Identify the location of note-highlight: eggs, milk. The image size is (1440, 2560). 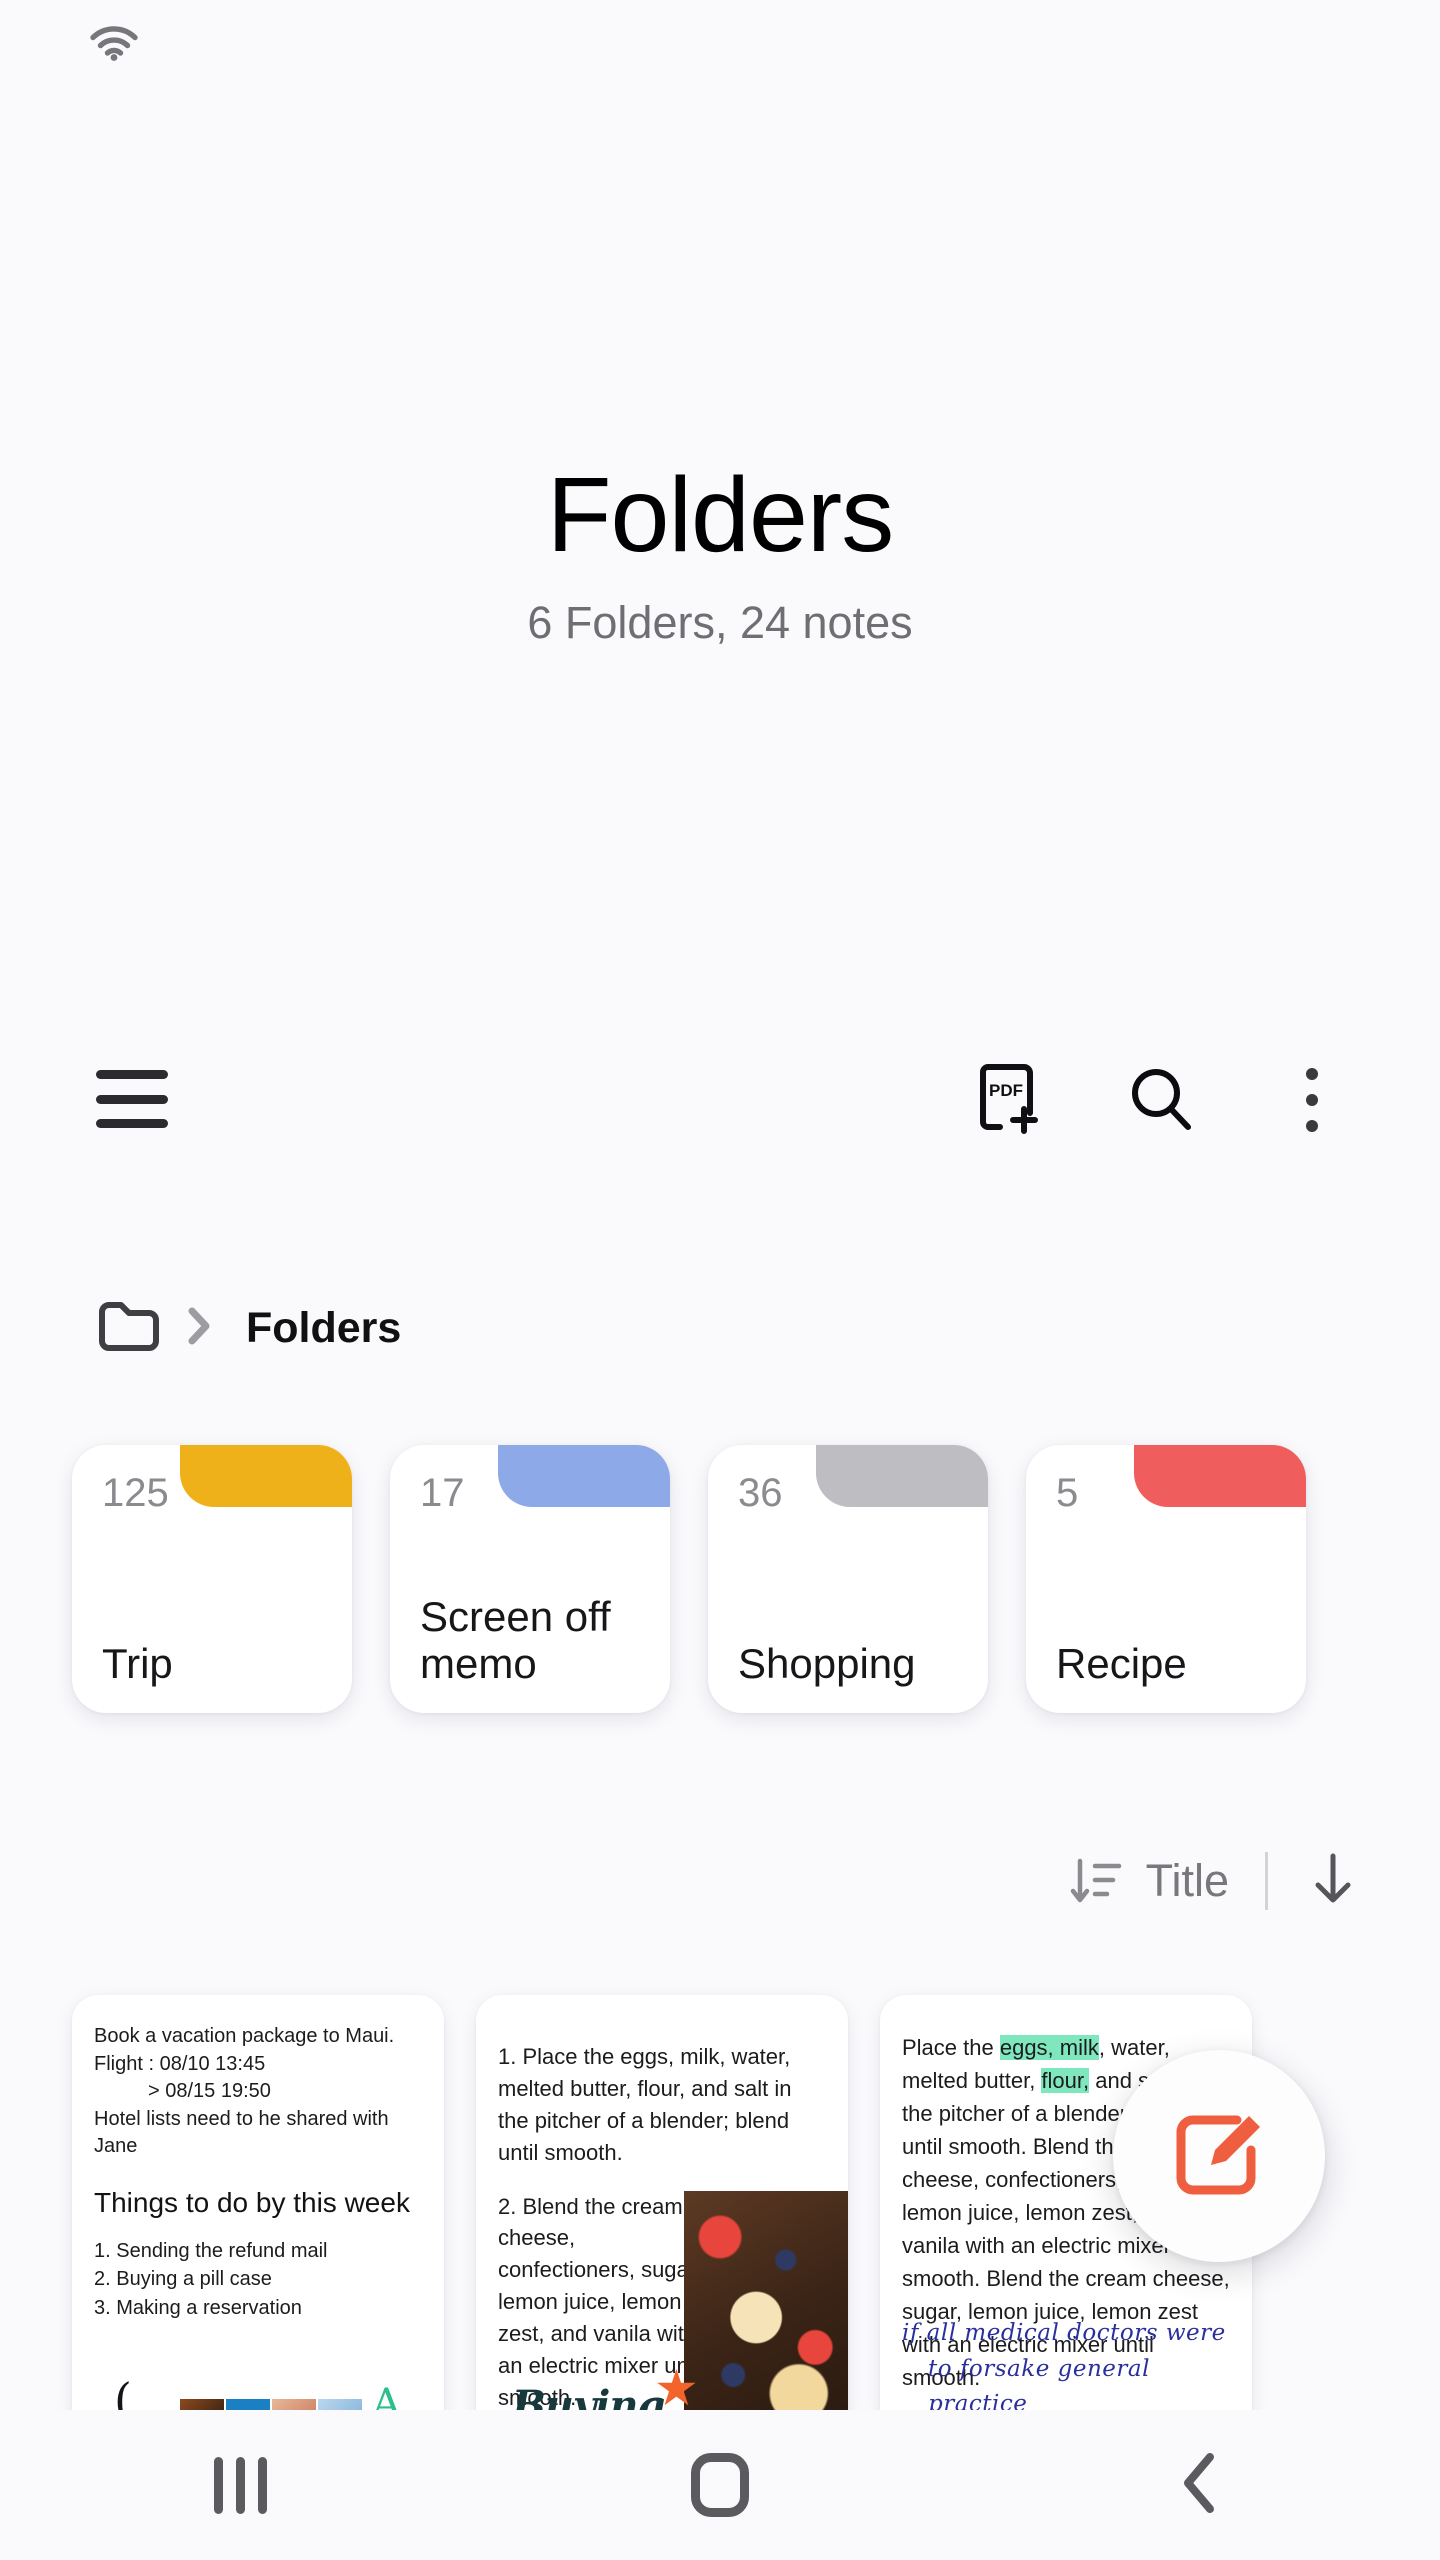
(1049, 2047).